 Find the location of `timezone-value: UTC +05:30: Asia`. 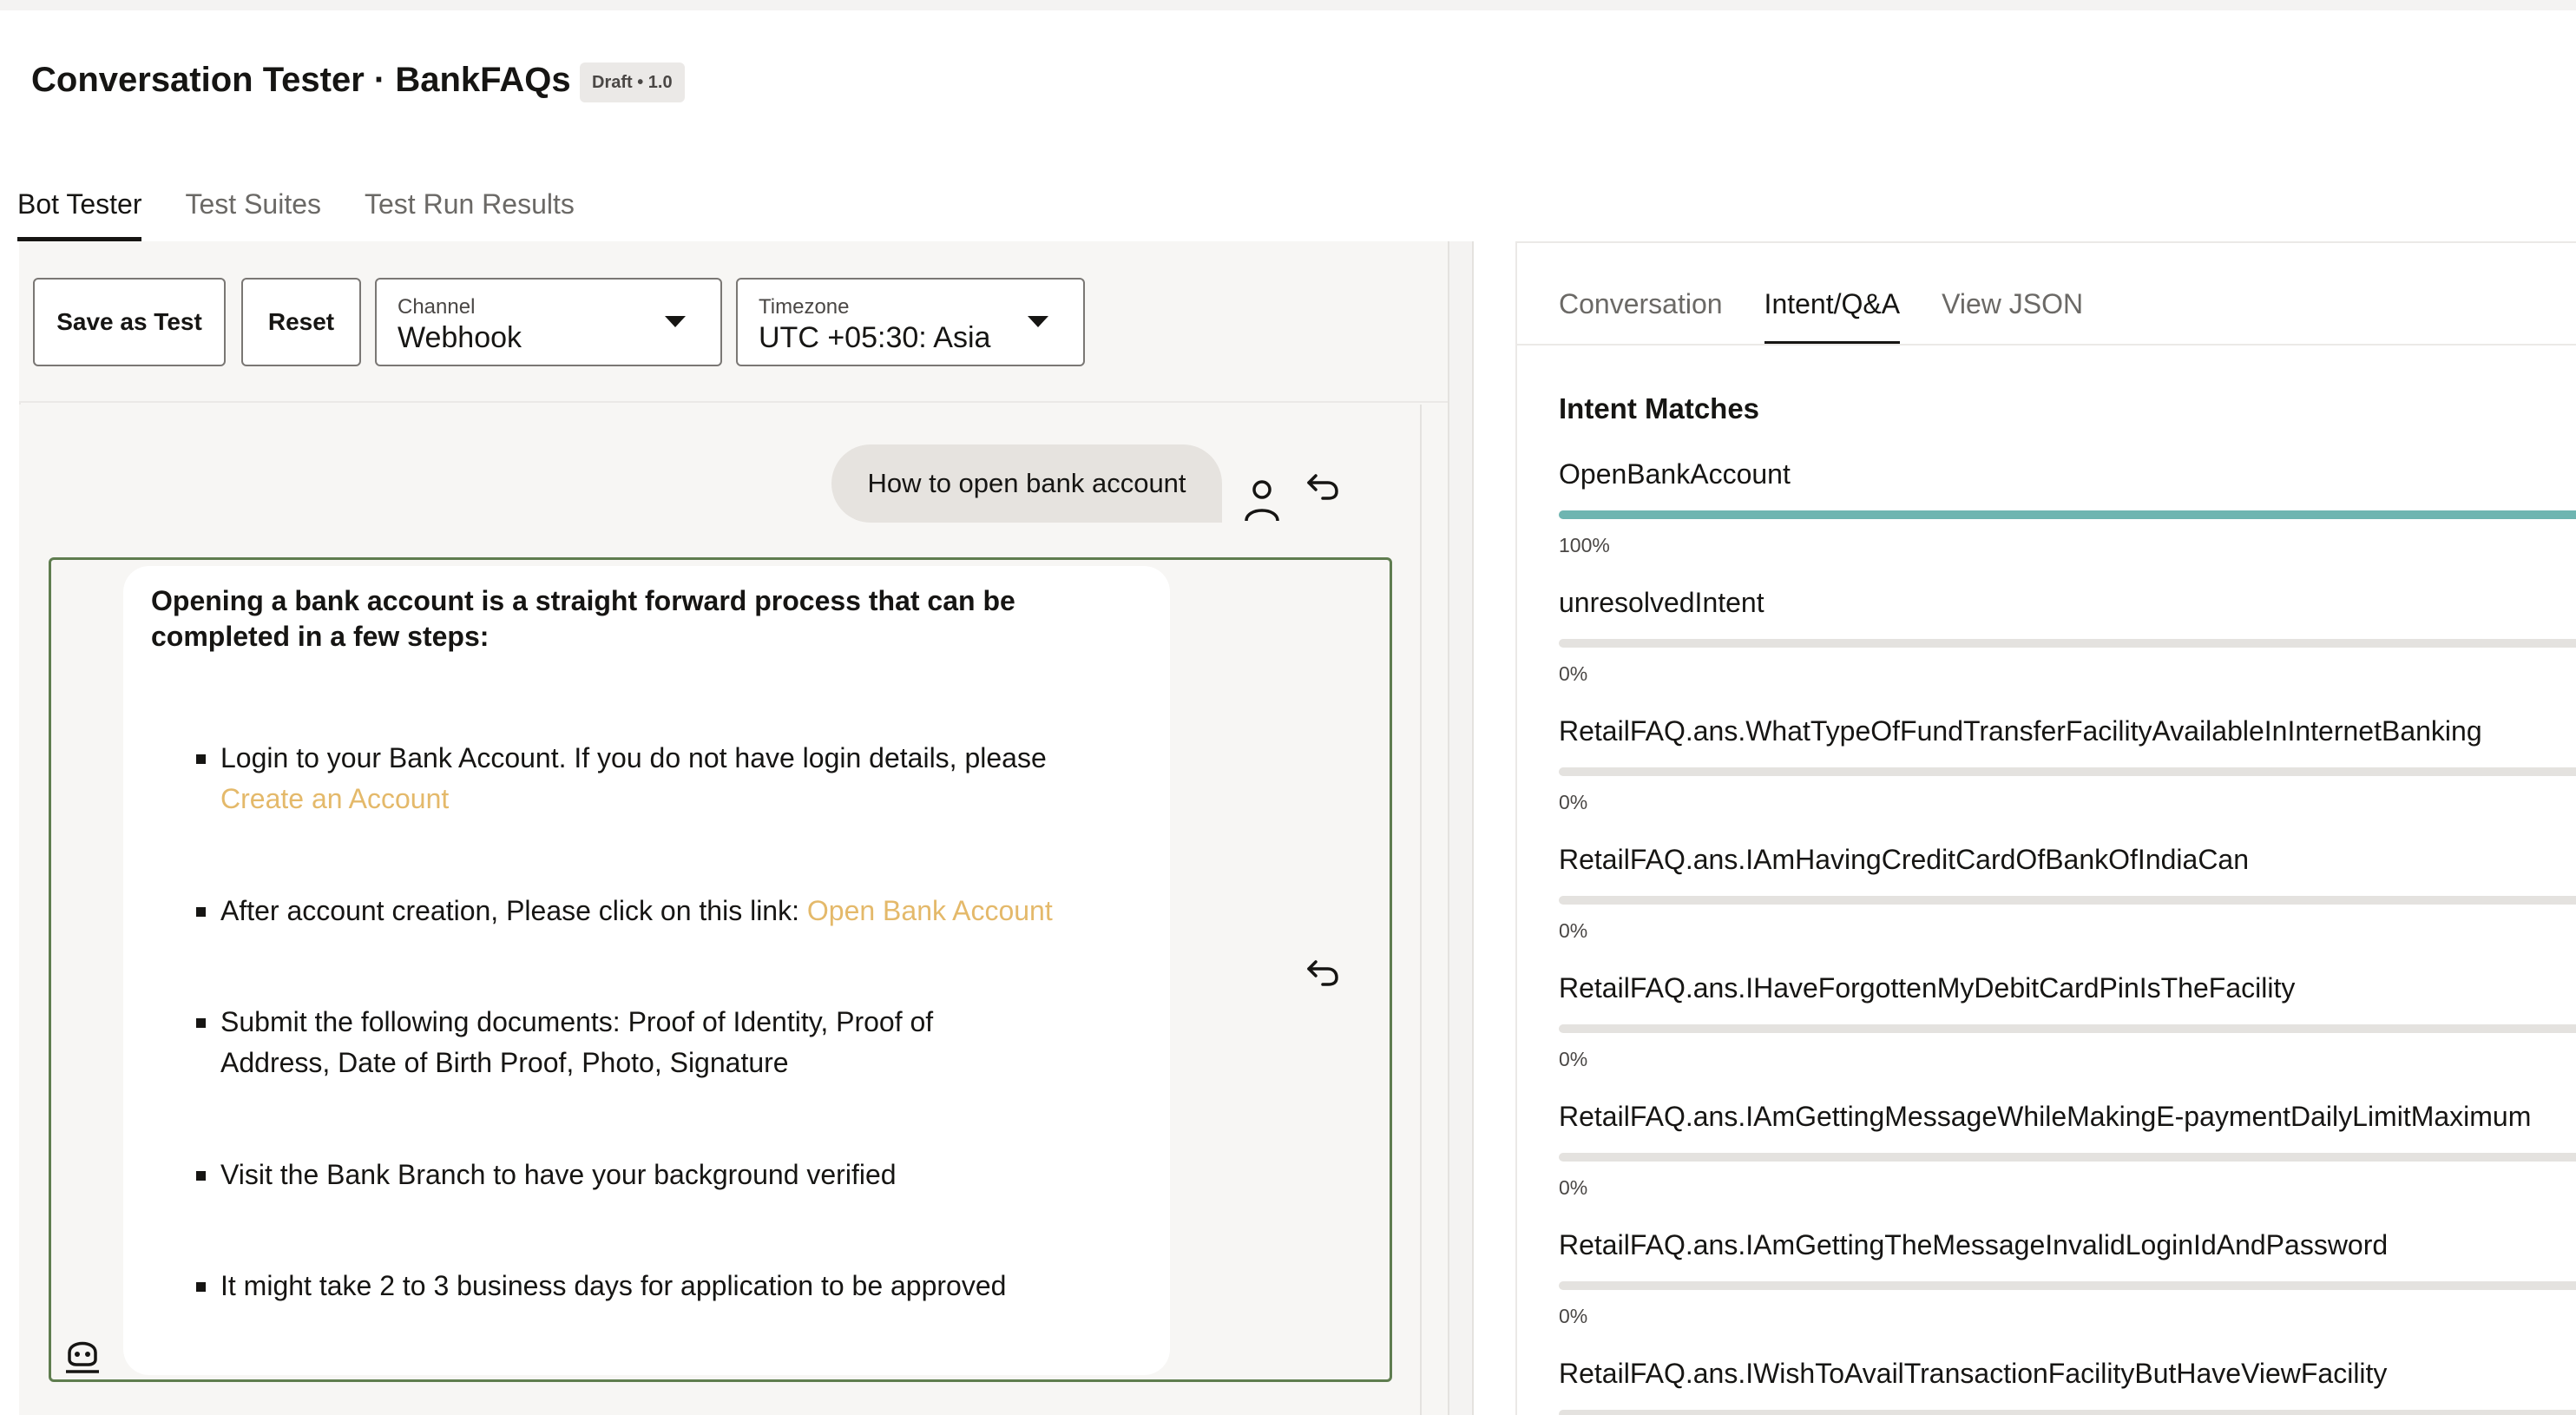

timezone-value: UTC +05:30: Asia is located at coordinates (875, 337).